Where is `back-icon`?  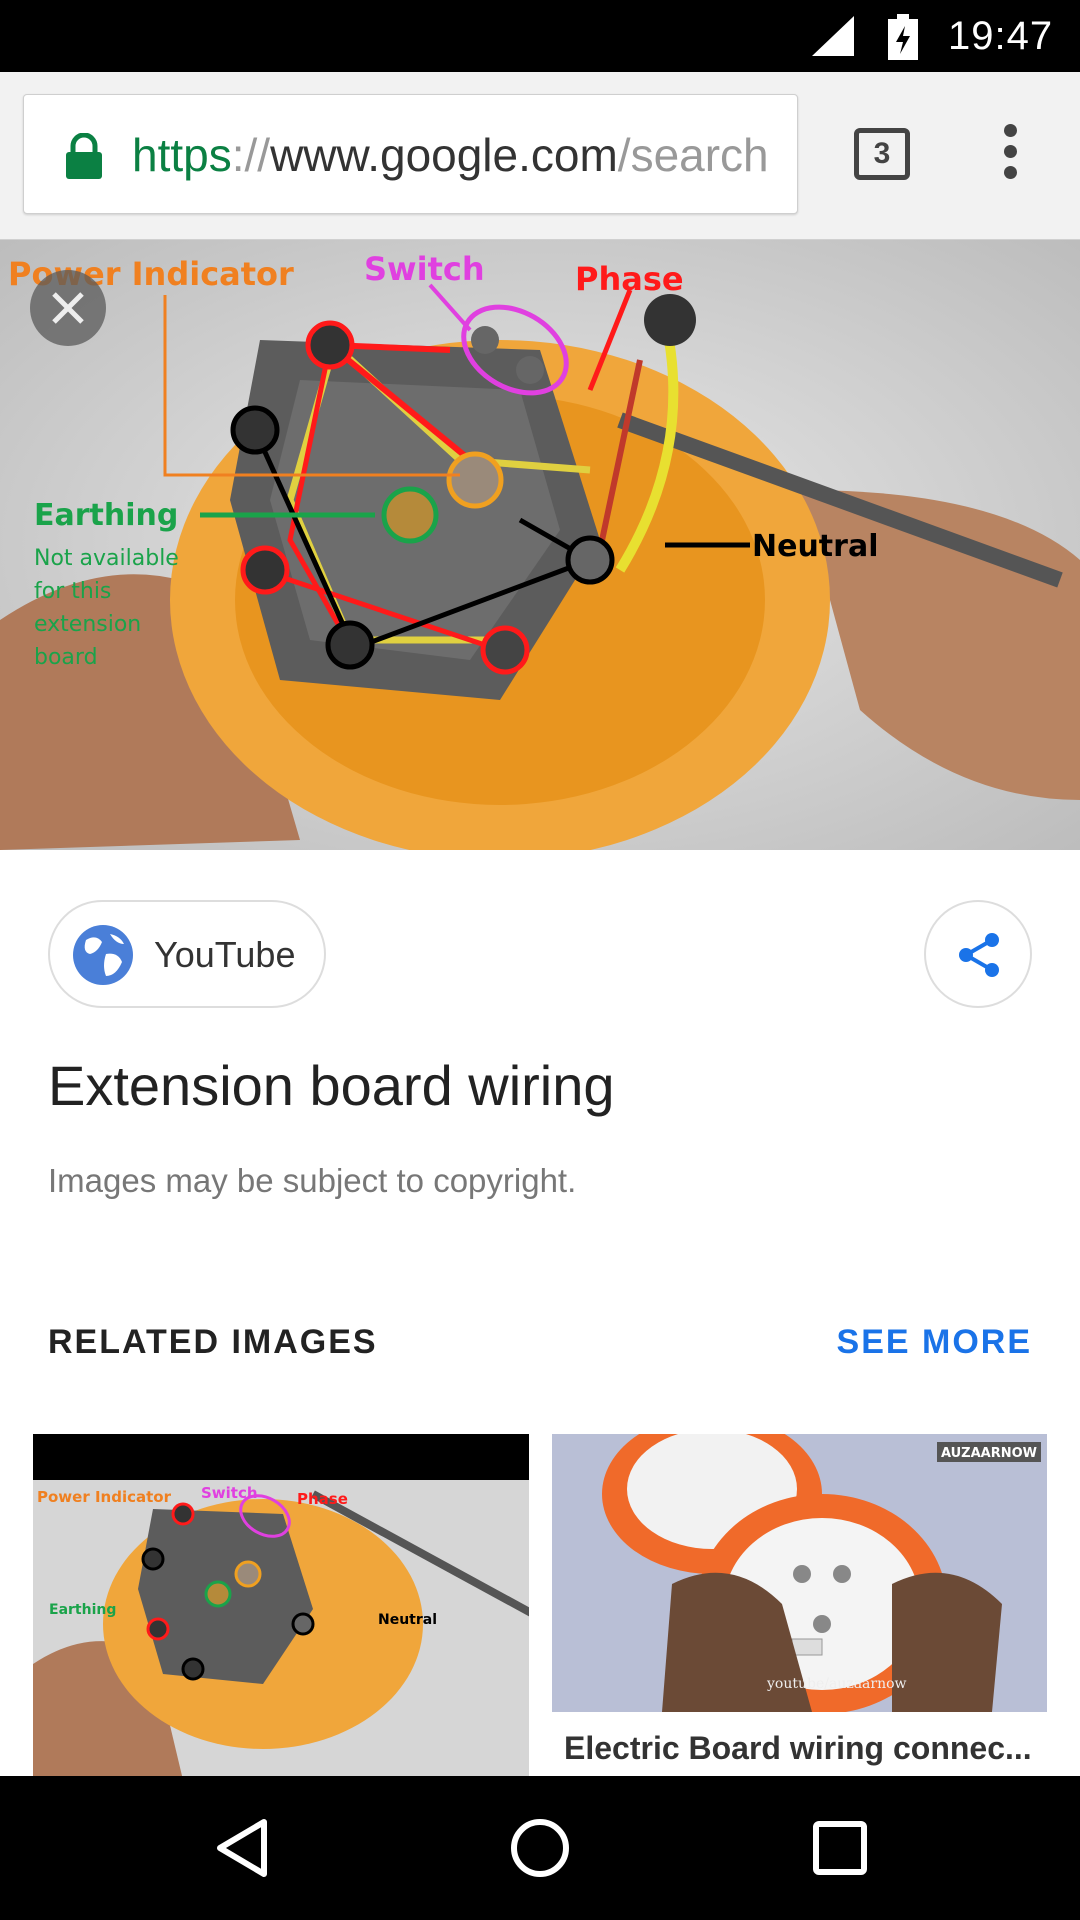
back-icon is located at coordinates (242, 1848).